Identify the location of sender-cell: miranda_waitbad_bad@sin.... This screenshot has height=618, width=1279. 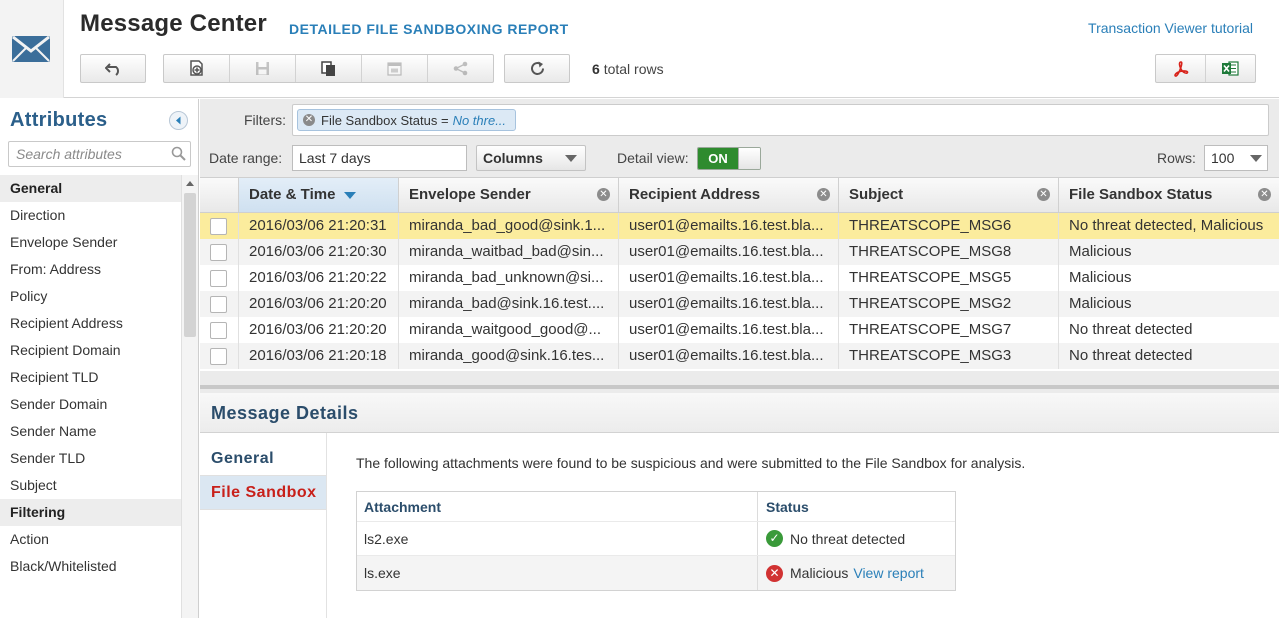
(509, 252).